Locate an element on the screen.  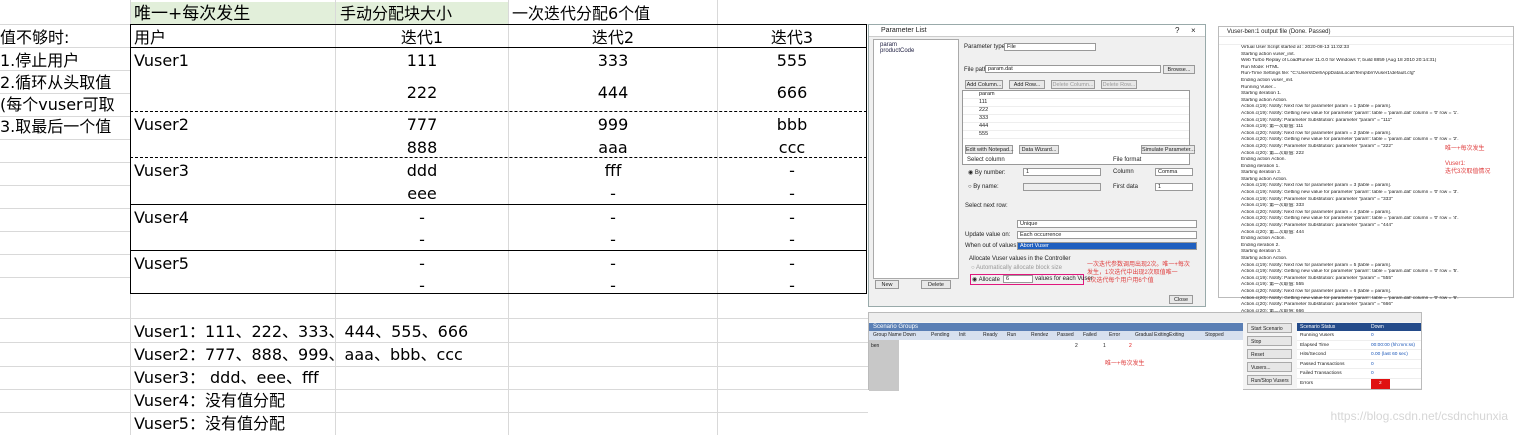
group-col-header: Down is located at coordinates (909, 335).